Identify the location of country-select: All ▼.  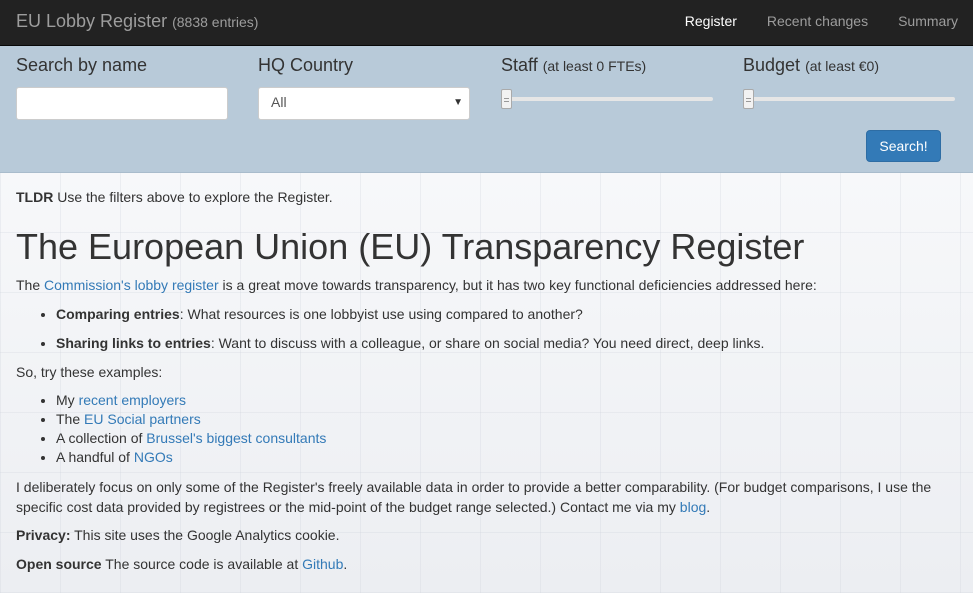
(364, 103).